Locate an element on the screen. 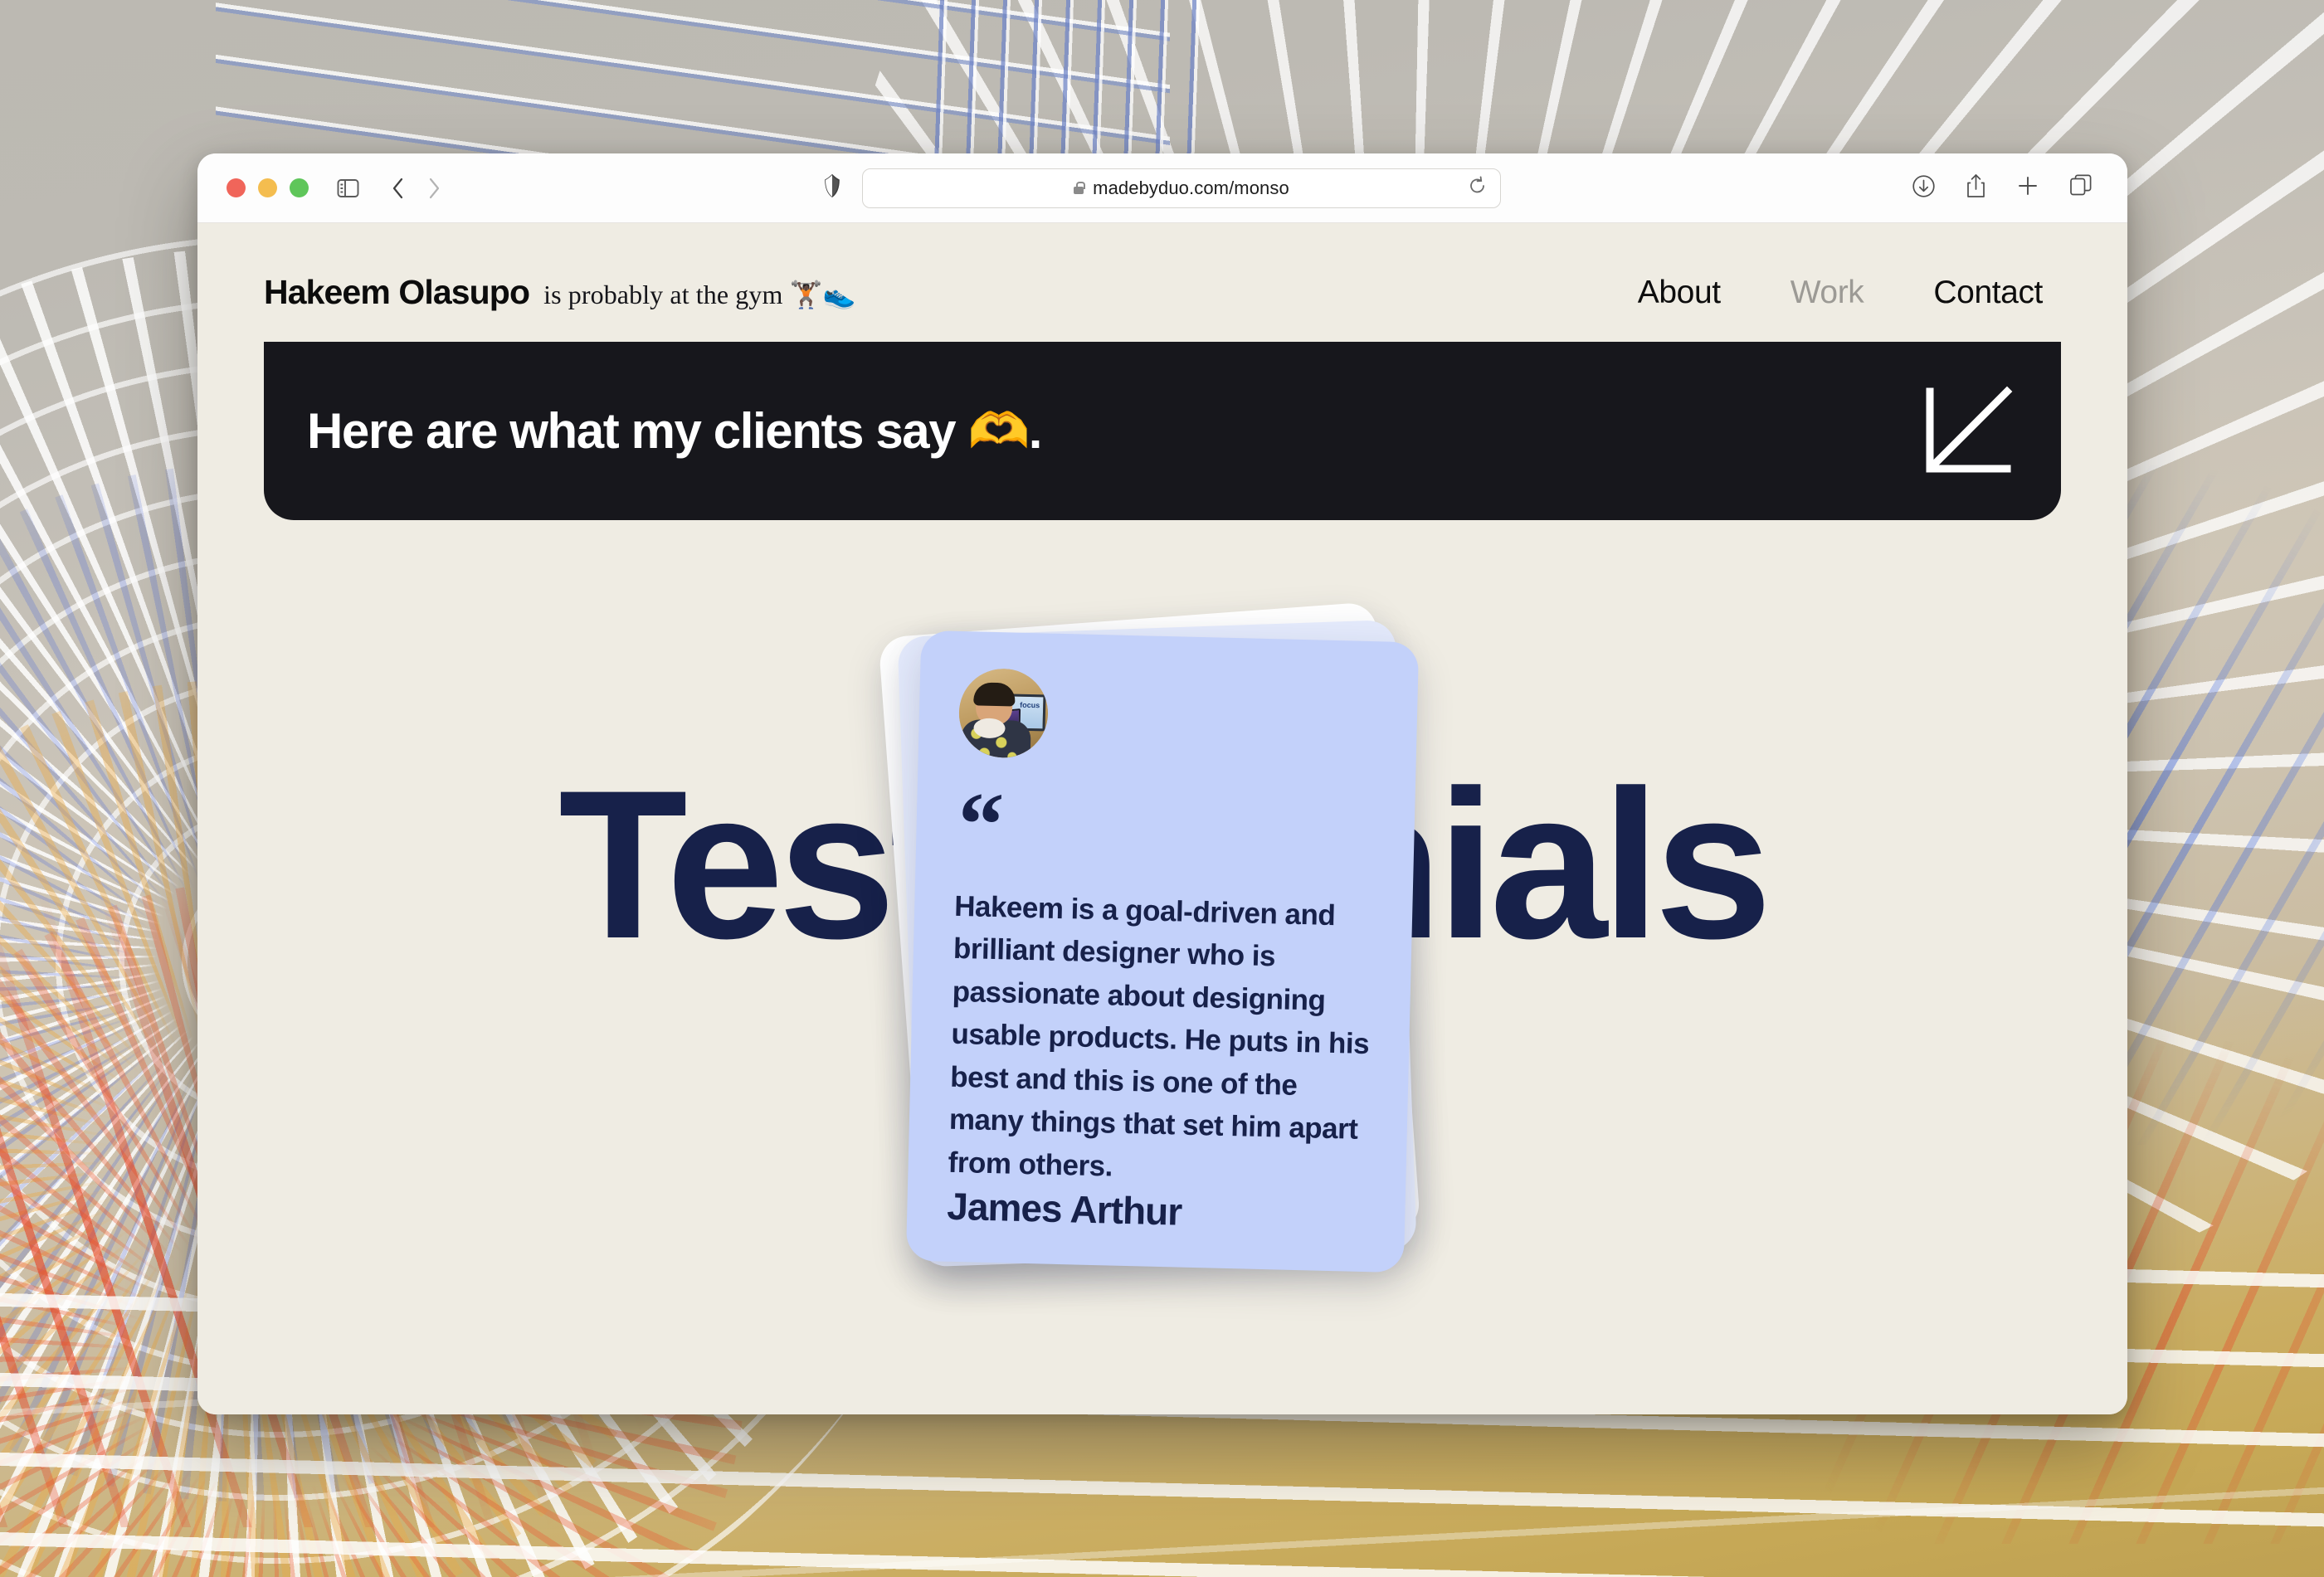 The height and width of the screenshot is (1577, 2324). url-input: madebyduo.com/monso is located at coordinates (1181, 188).